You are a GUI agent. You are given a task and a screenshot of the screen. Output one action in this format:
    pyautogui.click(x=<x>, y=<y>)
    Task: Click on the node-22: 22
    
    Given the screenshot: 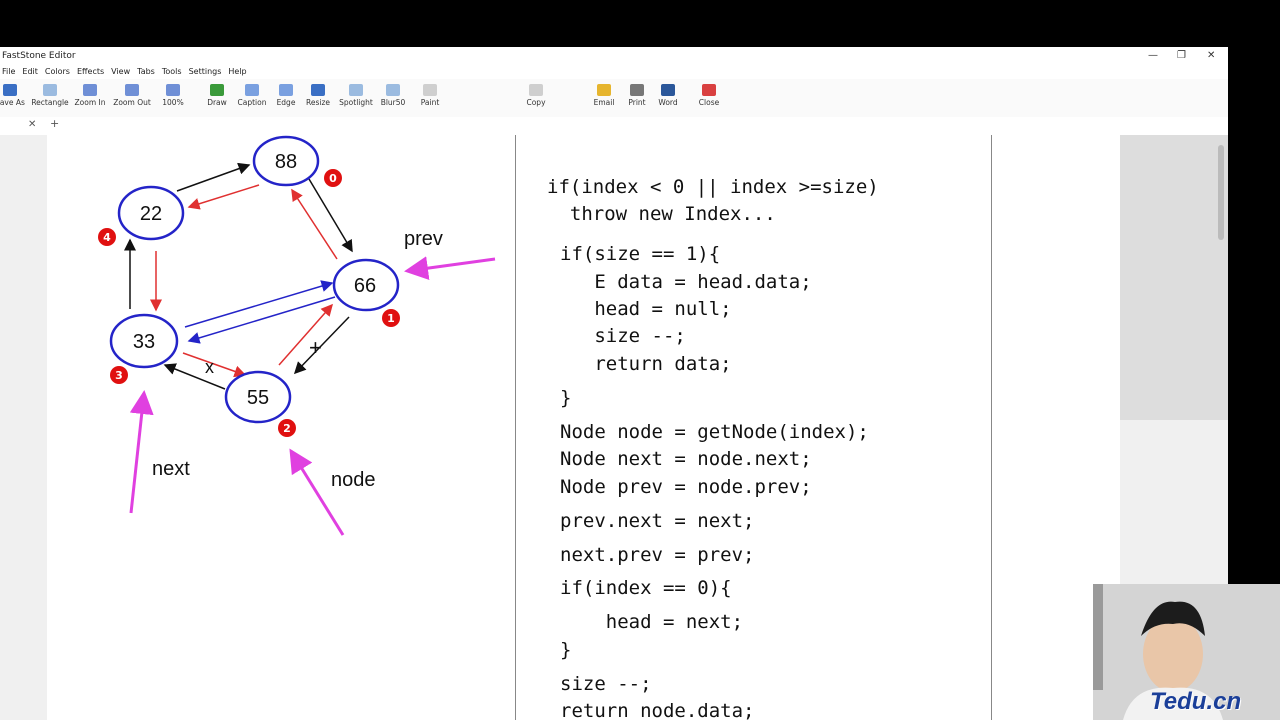 What is the action you would take?
    pyautogui.click(x=151, y=213)
    